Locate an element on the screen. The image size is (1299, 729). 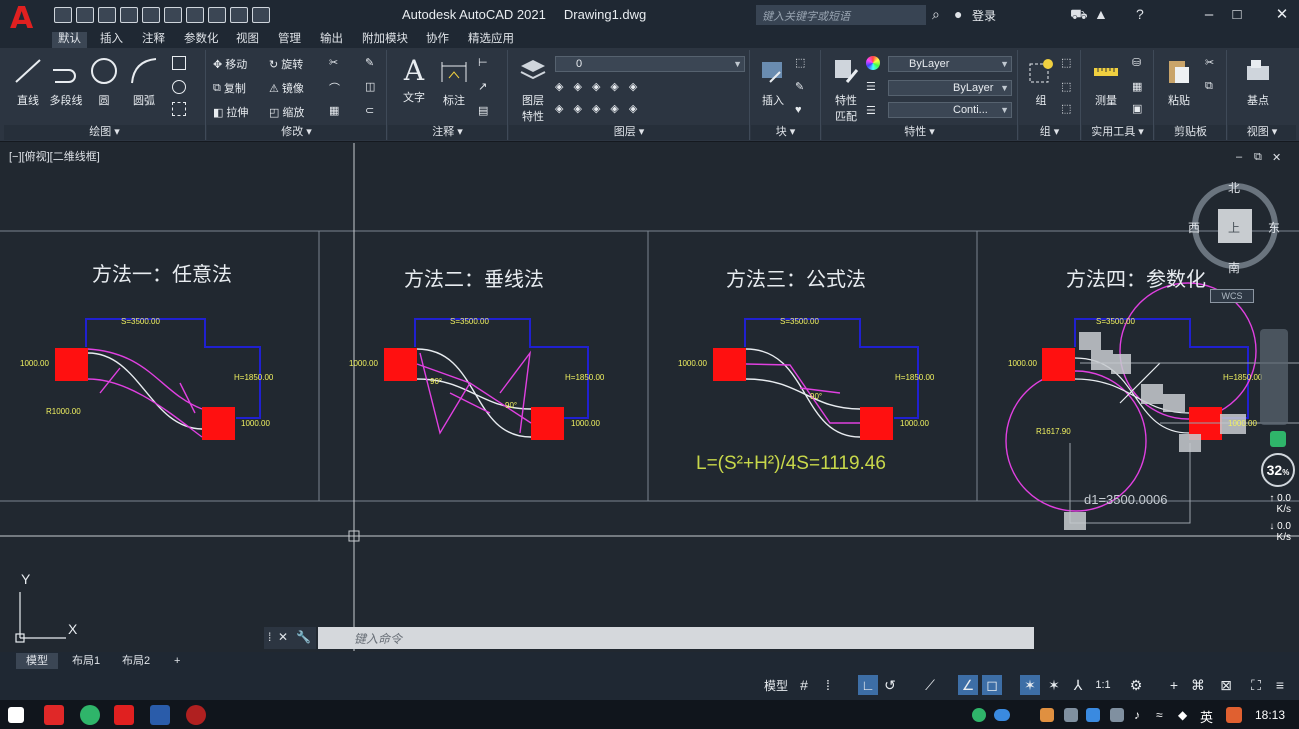
block-attribute-tool: ♥ is located at coordinates (798, 110).